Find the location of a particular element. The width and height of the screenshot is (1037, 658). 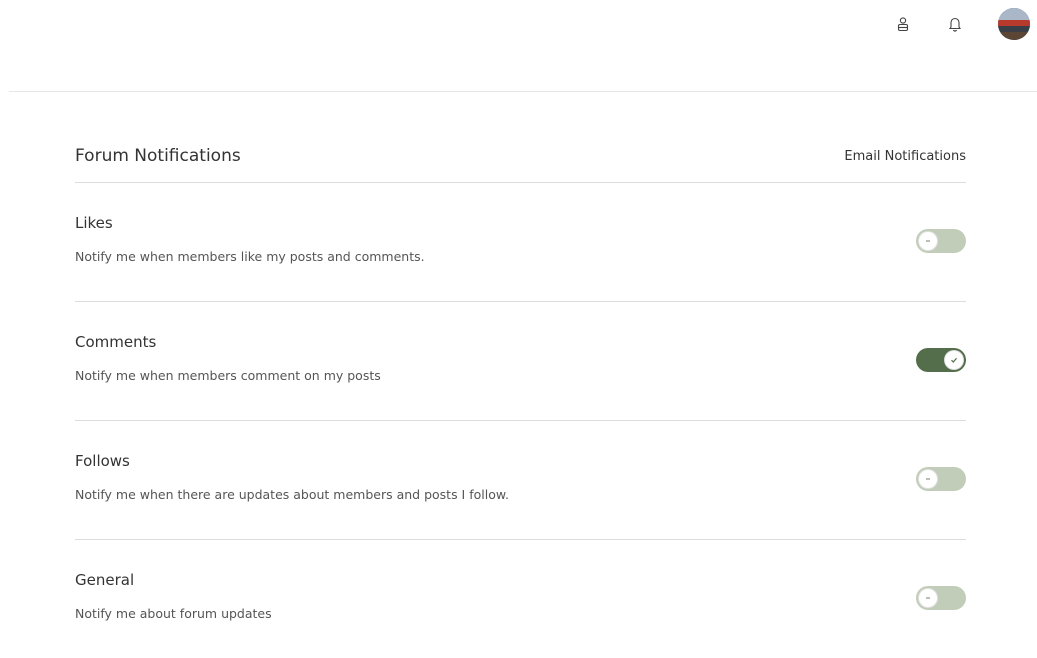

row-description: Notify me about forum updates is located at coordinates (173, 613).